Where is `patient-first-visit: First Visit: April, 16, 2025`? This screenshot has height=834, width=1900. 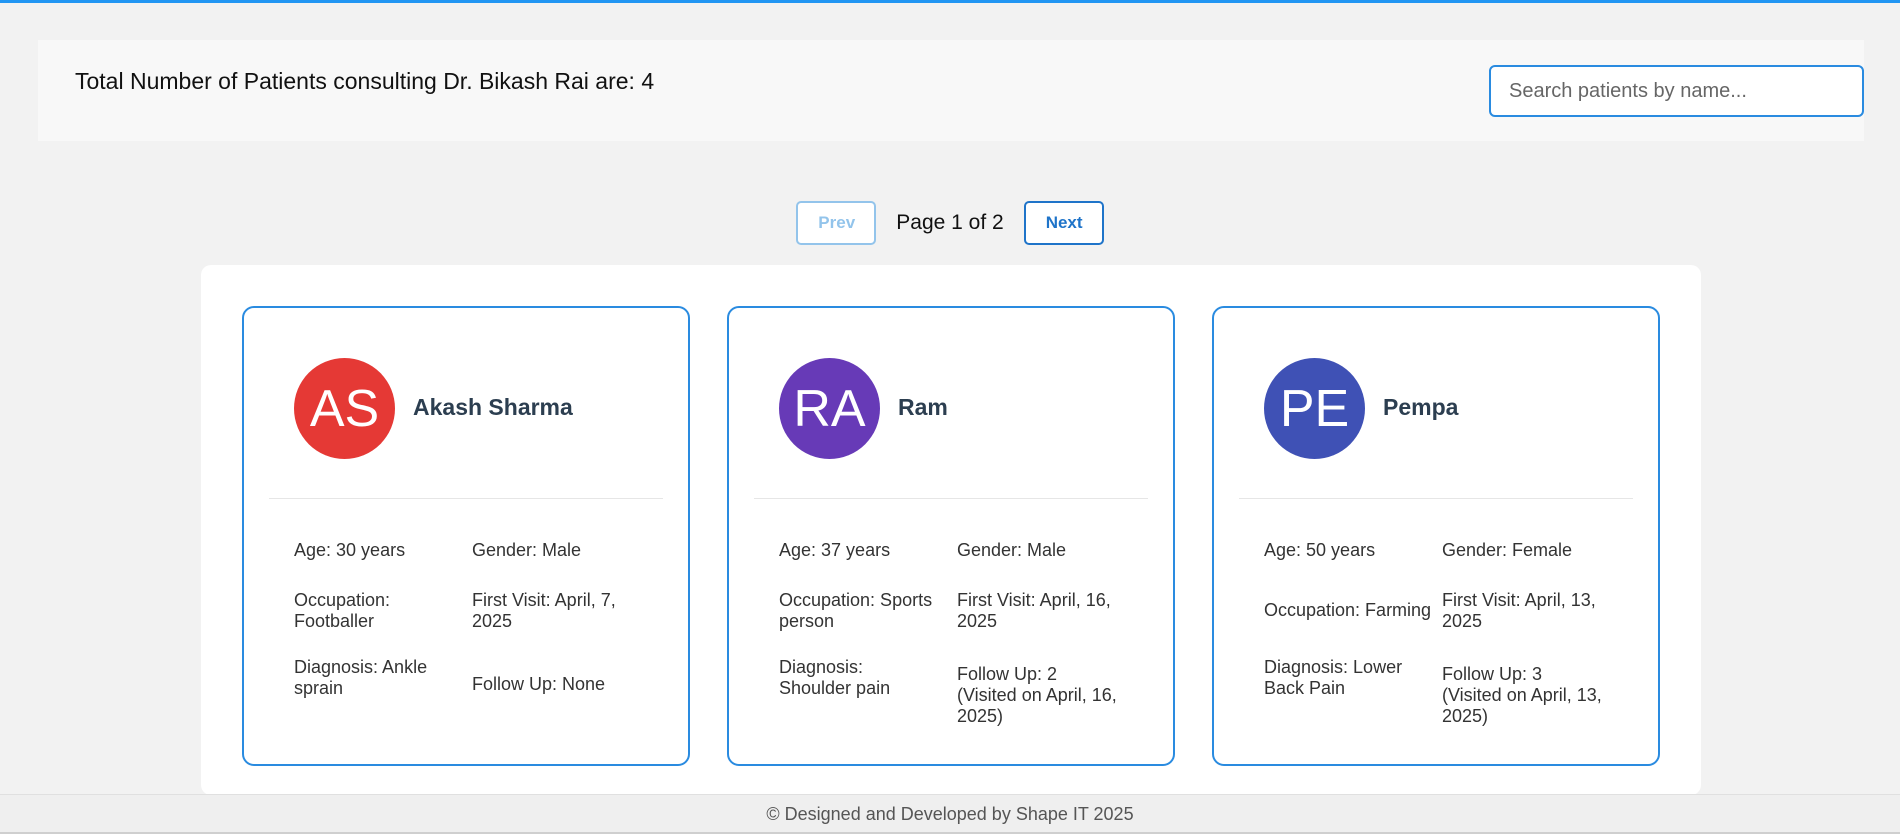 patient-first-visit: First Visit: April, 16, 2025 is located at coordinates (1034, 610).